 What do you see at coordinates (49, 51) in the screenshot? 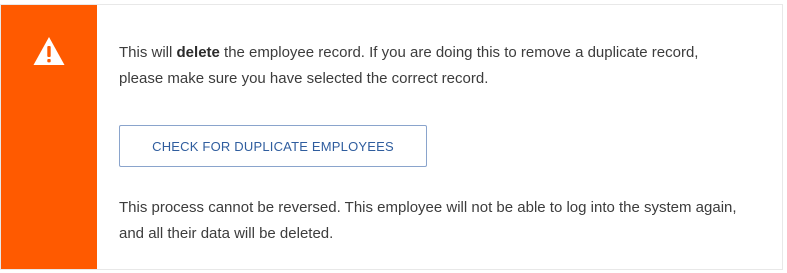
I see `warning-triangle-icon` at bounding box center [49, 51].